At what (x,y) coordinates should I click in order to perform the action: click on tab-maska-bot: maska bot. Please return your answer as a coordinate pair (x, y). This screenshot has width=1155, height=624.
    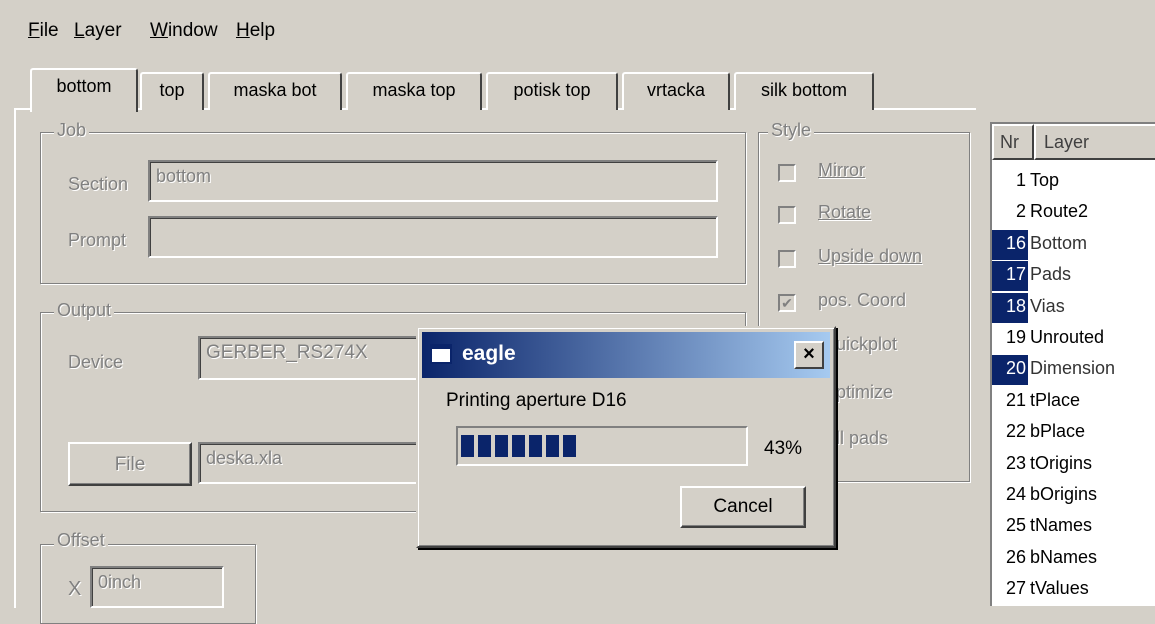
    Looking at the image, I should click on (275, 91).